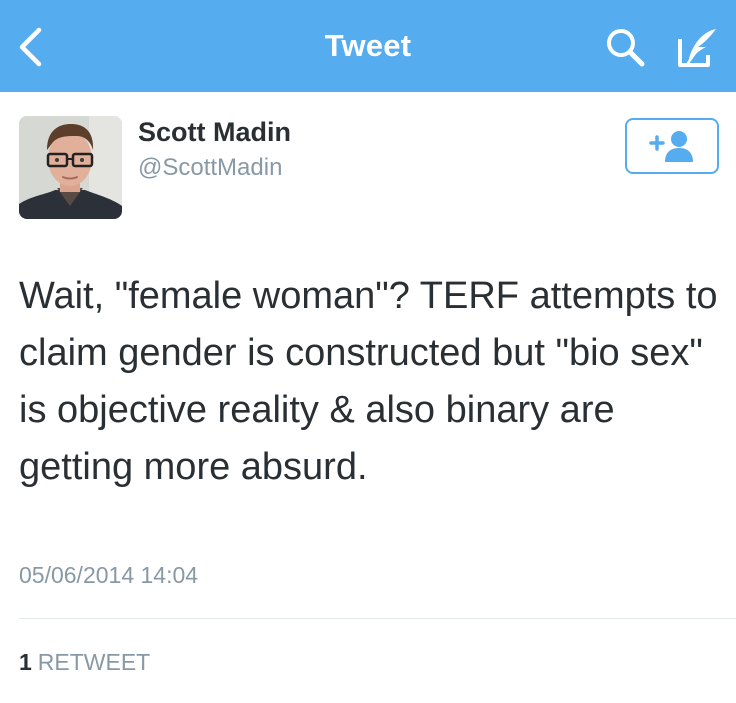  What do you see at coordinates (70, 167) in the screenshot?
I see `avatar` at bounding box center [70, 167].